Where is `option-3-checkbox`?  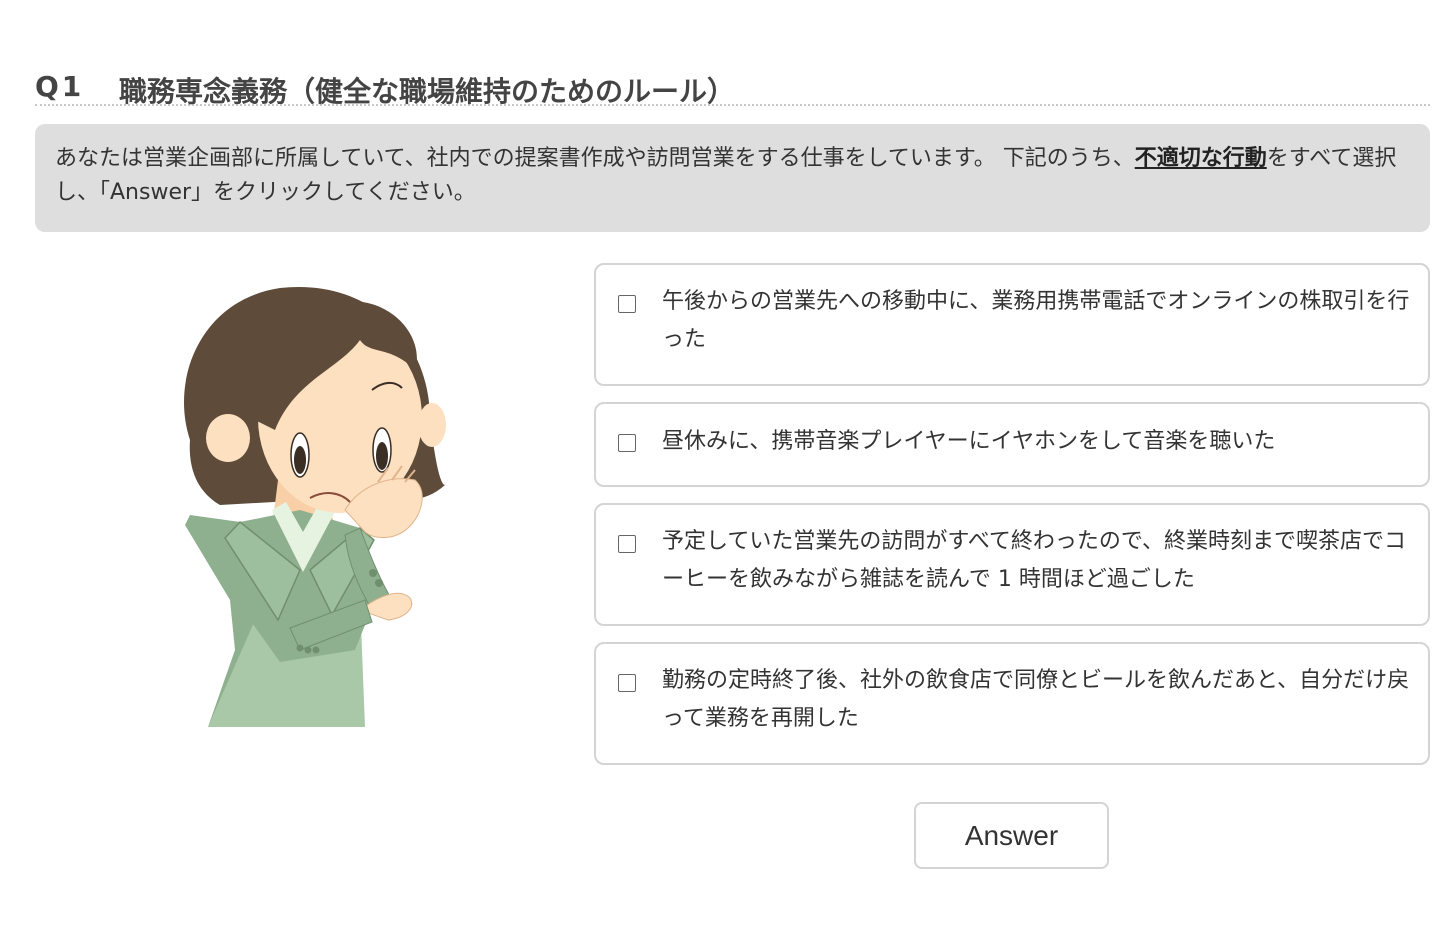 option-3-checkbox is located at coordinates (627, 544).